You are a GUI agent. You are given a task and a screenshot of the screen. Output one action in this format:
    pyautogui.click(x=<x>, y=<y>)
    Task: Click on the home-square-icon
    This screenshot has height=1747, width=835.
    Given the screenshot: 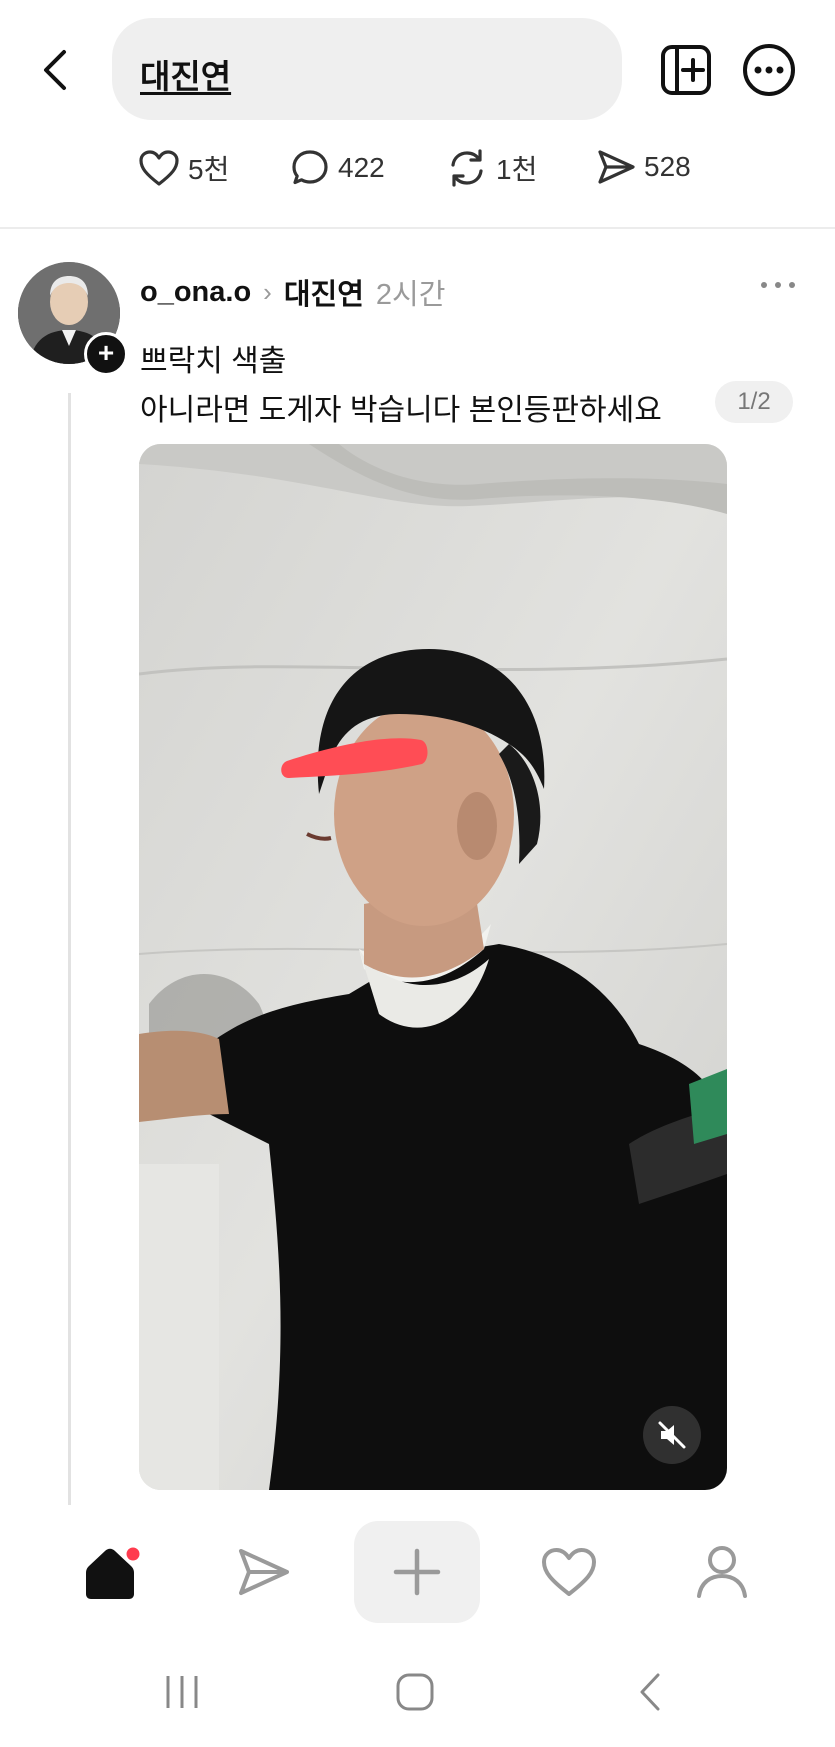 What is the action you would take?
    pyautogui.click(x=415, y=1692)
    